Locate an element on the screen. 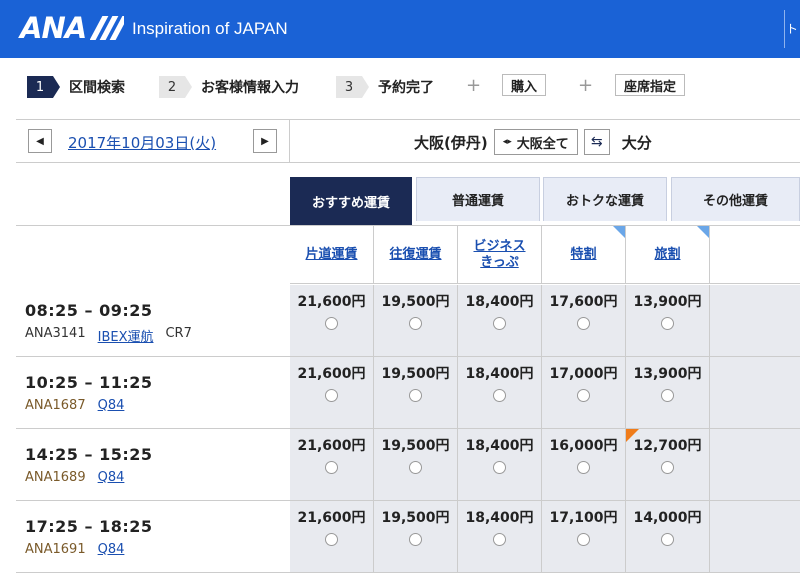 This screenshot has width=800, height=579. fare-type-business: ビジネス きっぷ is located at coordinates (500, 255).